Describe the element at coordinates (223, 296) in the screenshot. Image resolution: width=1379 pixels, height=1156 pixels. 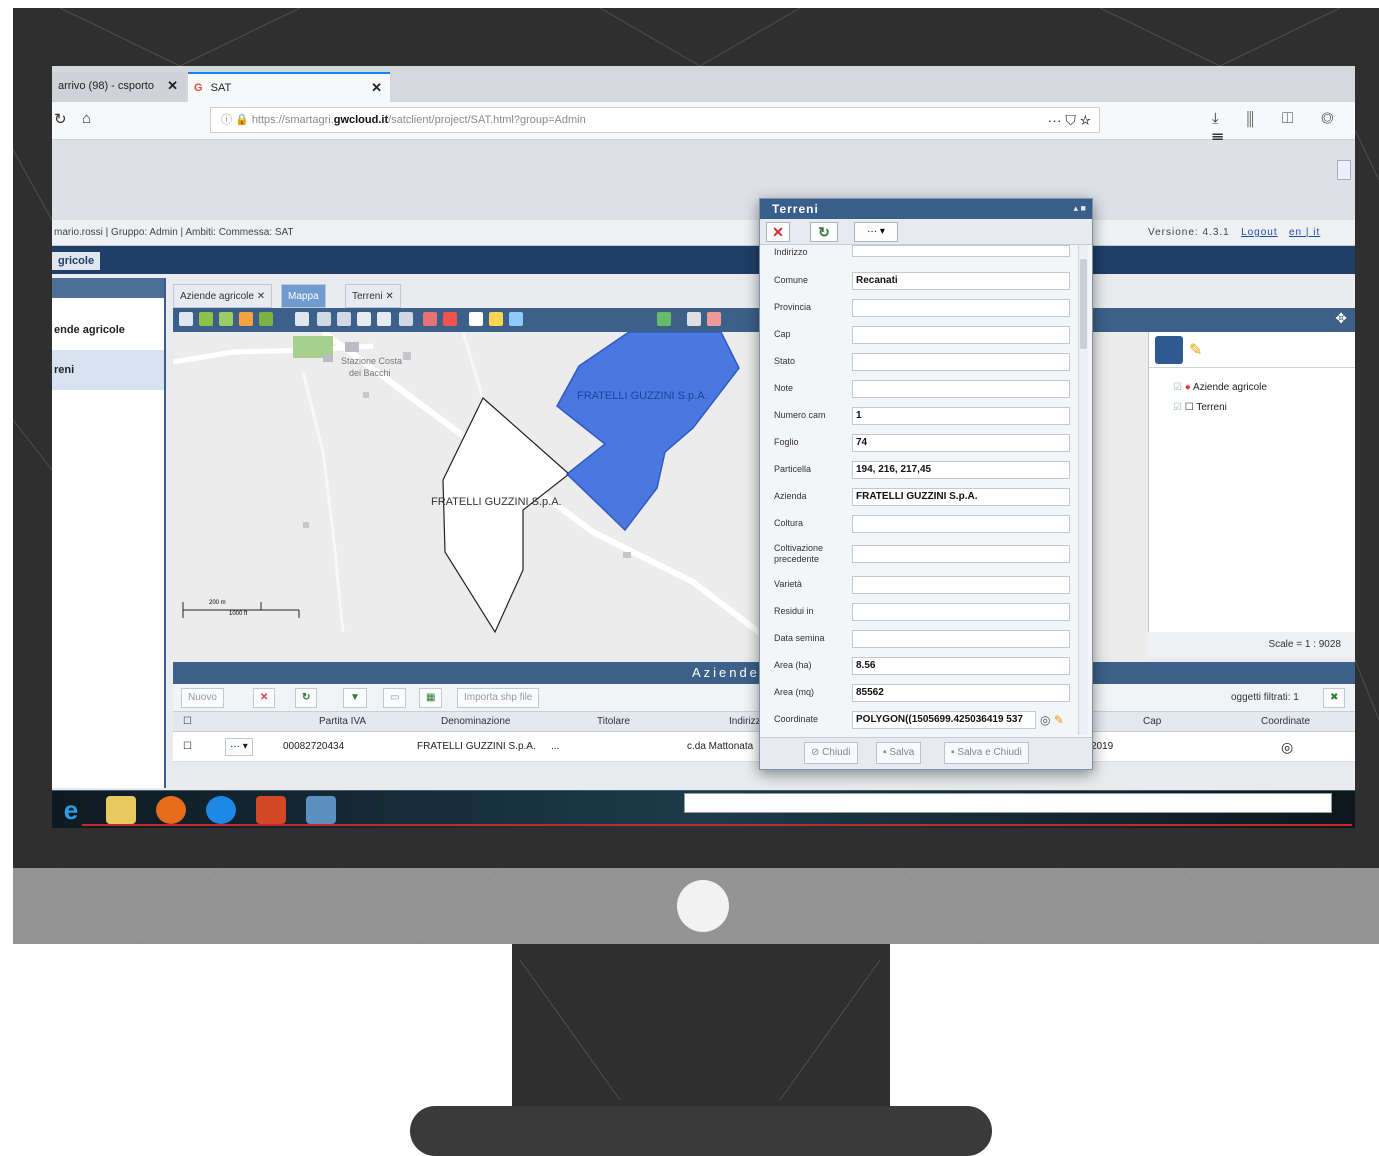
I see `tab-aziende-agricole: Aziende agricole ✕` at that location.